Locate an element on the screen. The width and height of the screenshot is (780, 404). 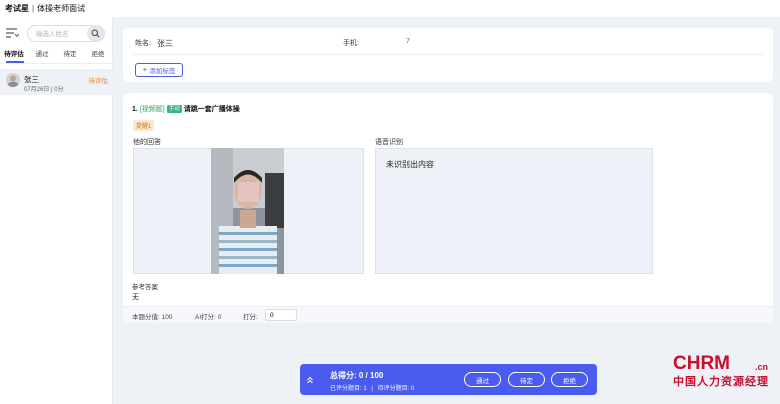
candidate-date: 07月26日 is located at coordinates (37, 90).